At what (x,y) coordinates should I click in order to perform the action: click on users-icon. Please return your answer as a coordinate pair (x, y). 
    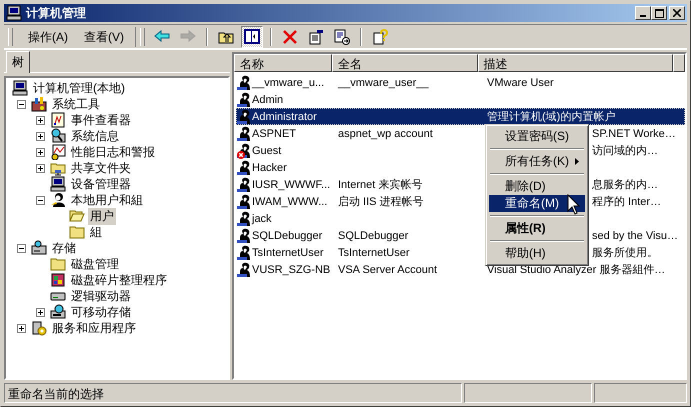
    Looking at the image, I should click on (58, 200).